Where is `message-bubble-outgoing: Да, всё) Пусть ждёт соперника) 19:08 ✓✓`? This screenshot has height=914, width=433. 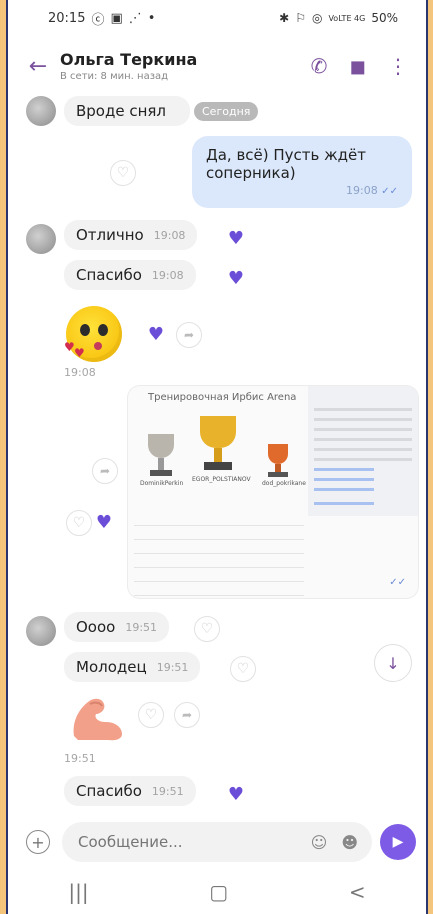 message-bubble-outgoing: Да, всё) Пусть ждёт соперника) 19:08 ✓✓ is located at coordinates (302, 172).